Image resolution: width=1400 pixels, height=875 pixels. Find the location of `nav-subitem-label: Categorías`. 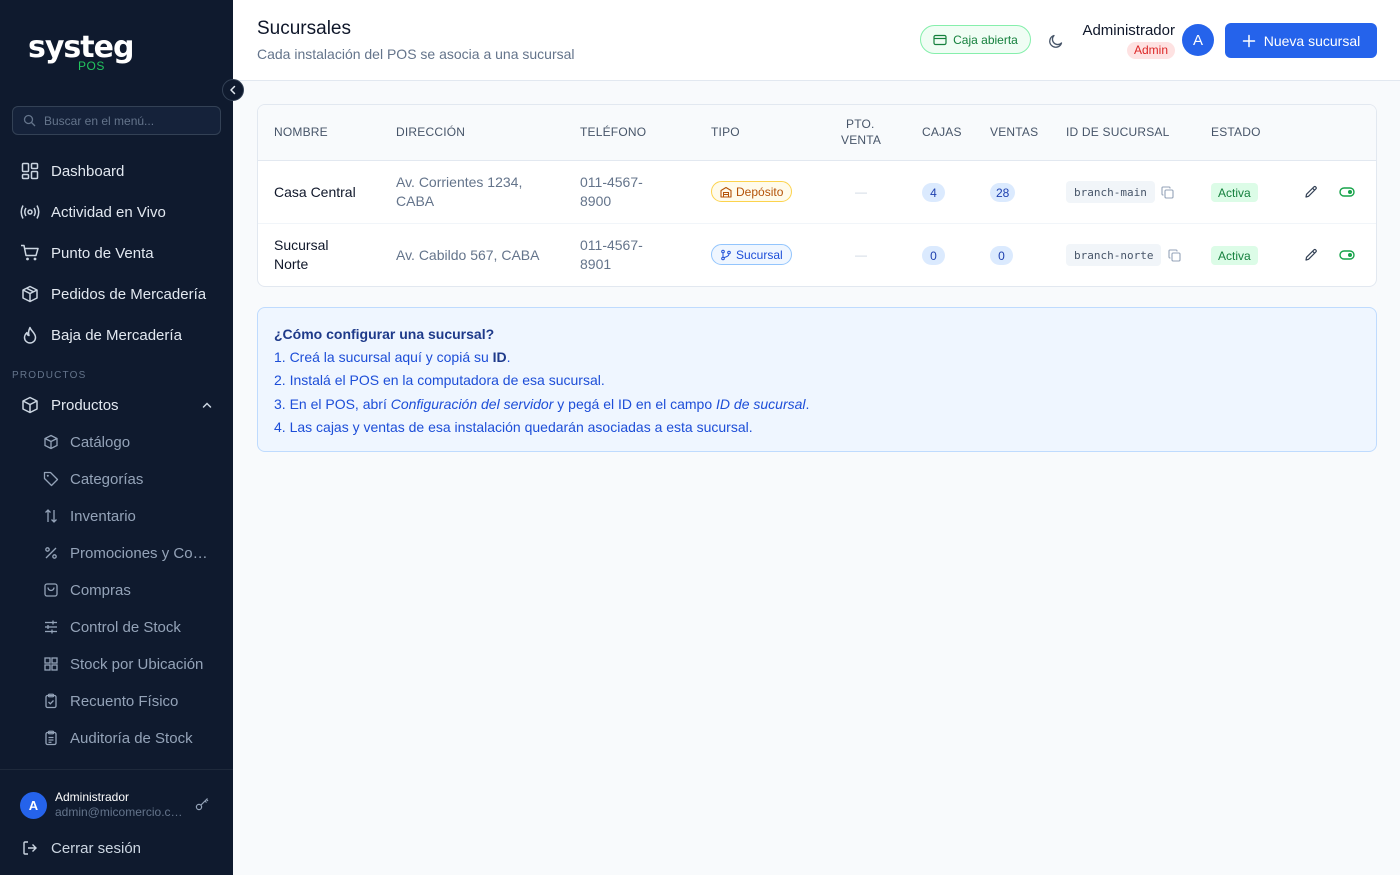

nav-subitem-label: Categorías is located at coordinates (107, 479).